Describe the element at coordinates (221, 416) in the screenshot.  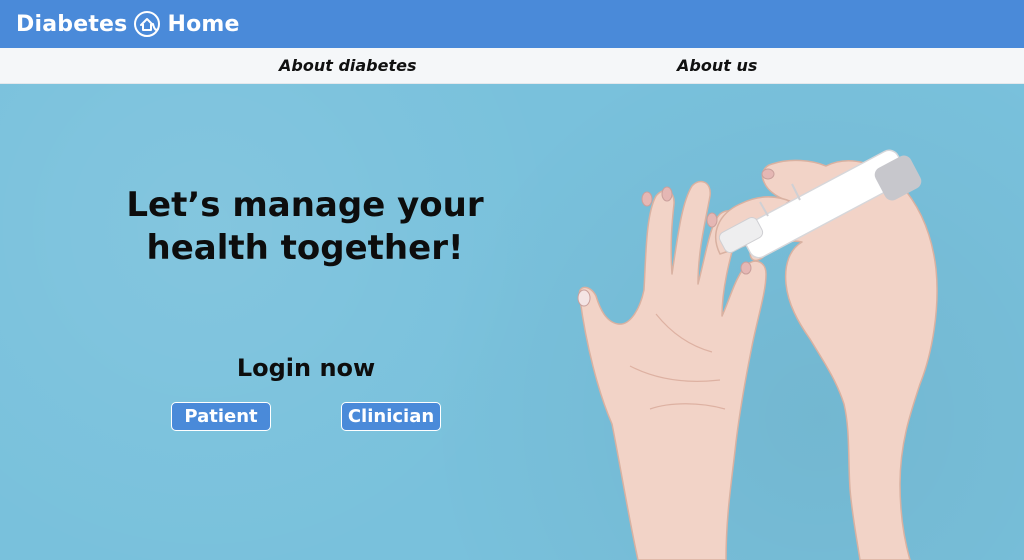
I see `patient-login-button: Patient` at that location.